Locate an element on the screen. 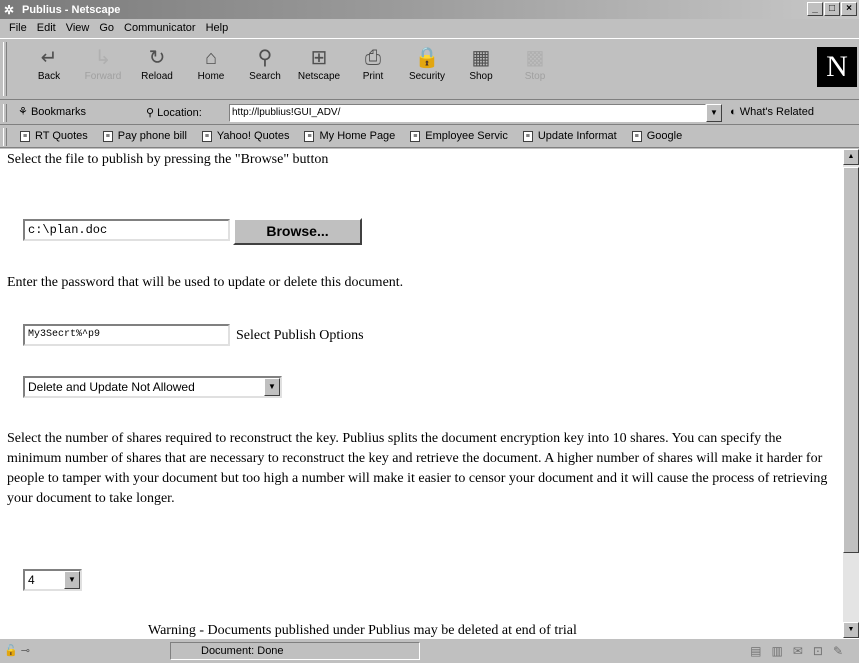 The width and height of the screenshot is (859, 663). personal-bookmark-link: ≡ Google is located at coordinates (657, 136).